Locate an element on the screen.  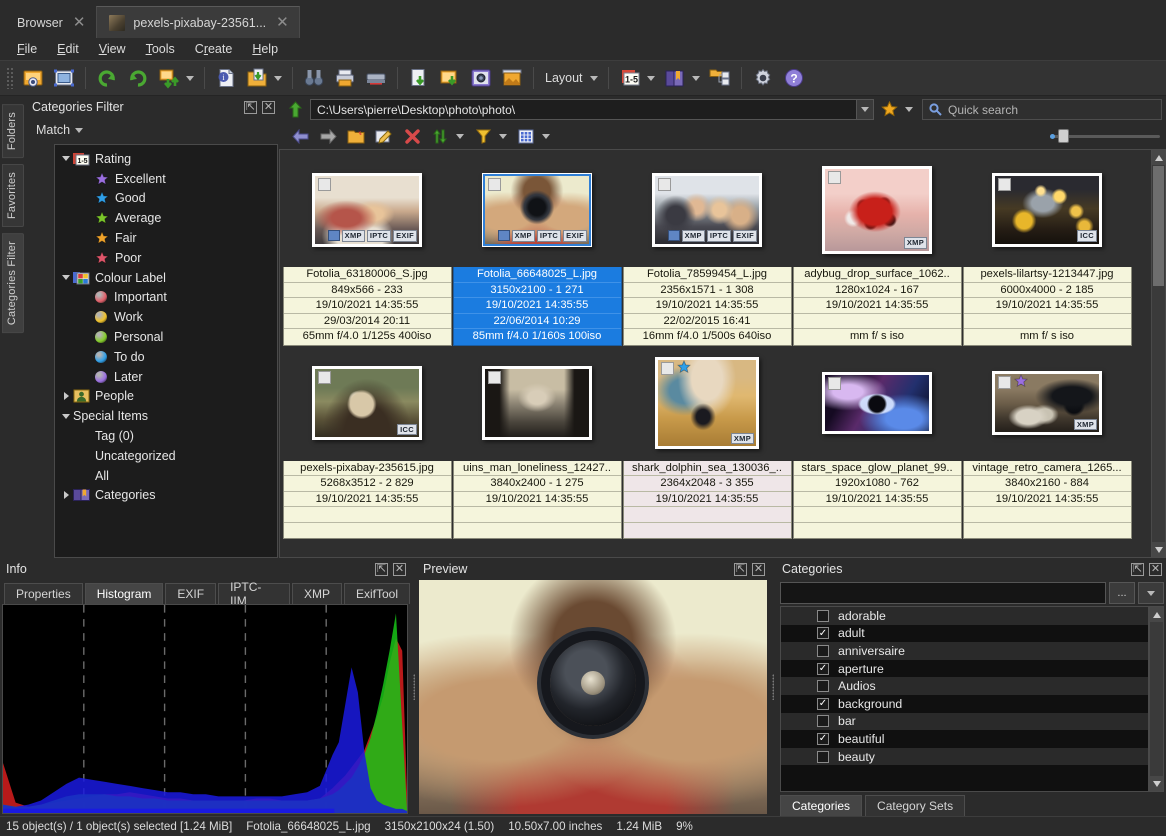
forward-arrow-icon is located at coordinates (328, 136).